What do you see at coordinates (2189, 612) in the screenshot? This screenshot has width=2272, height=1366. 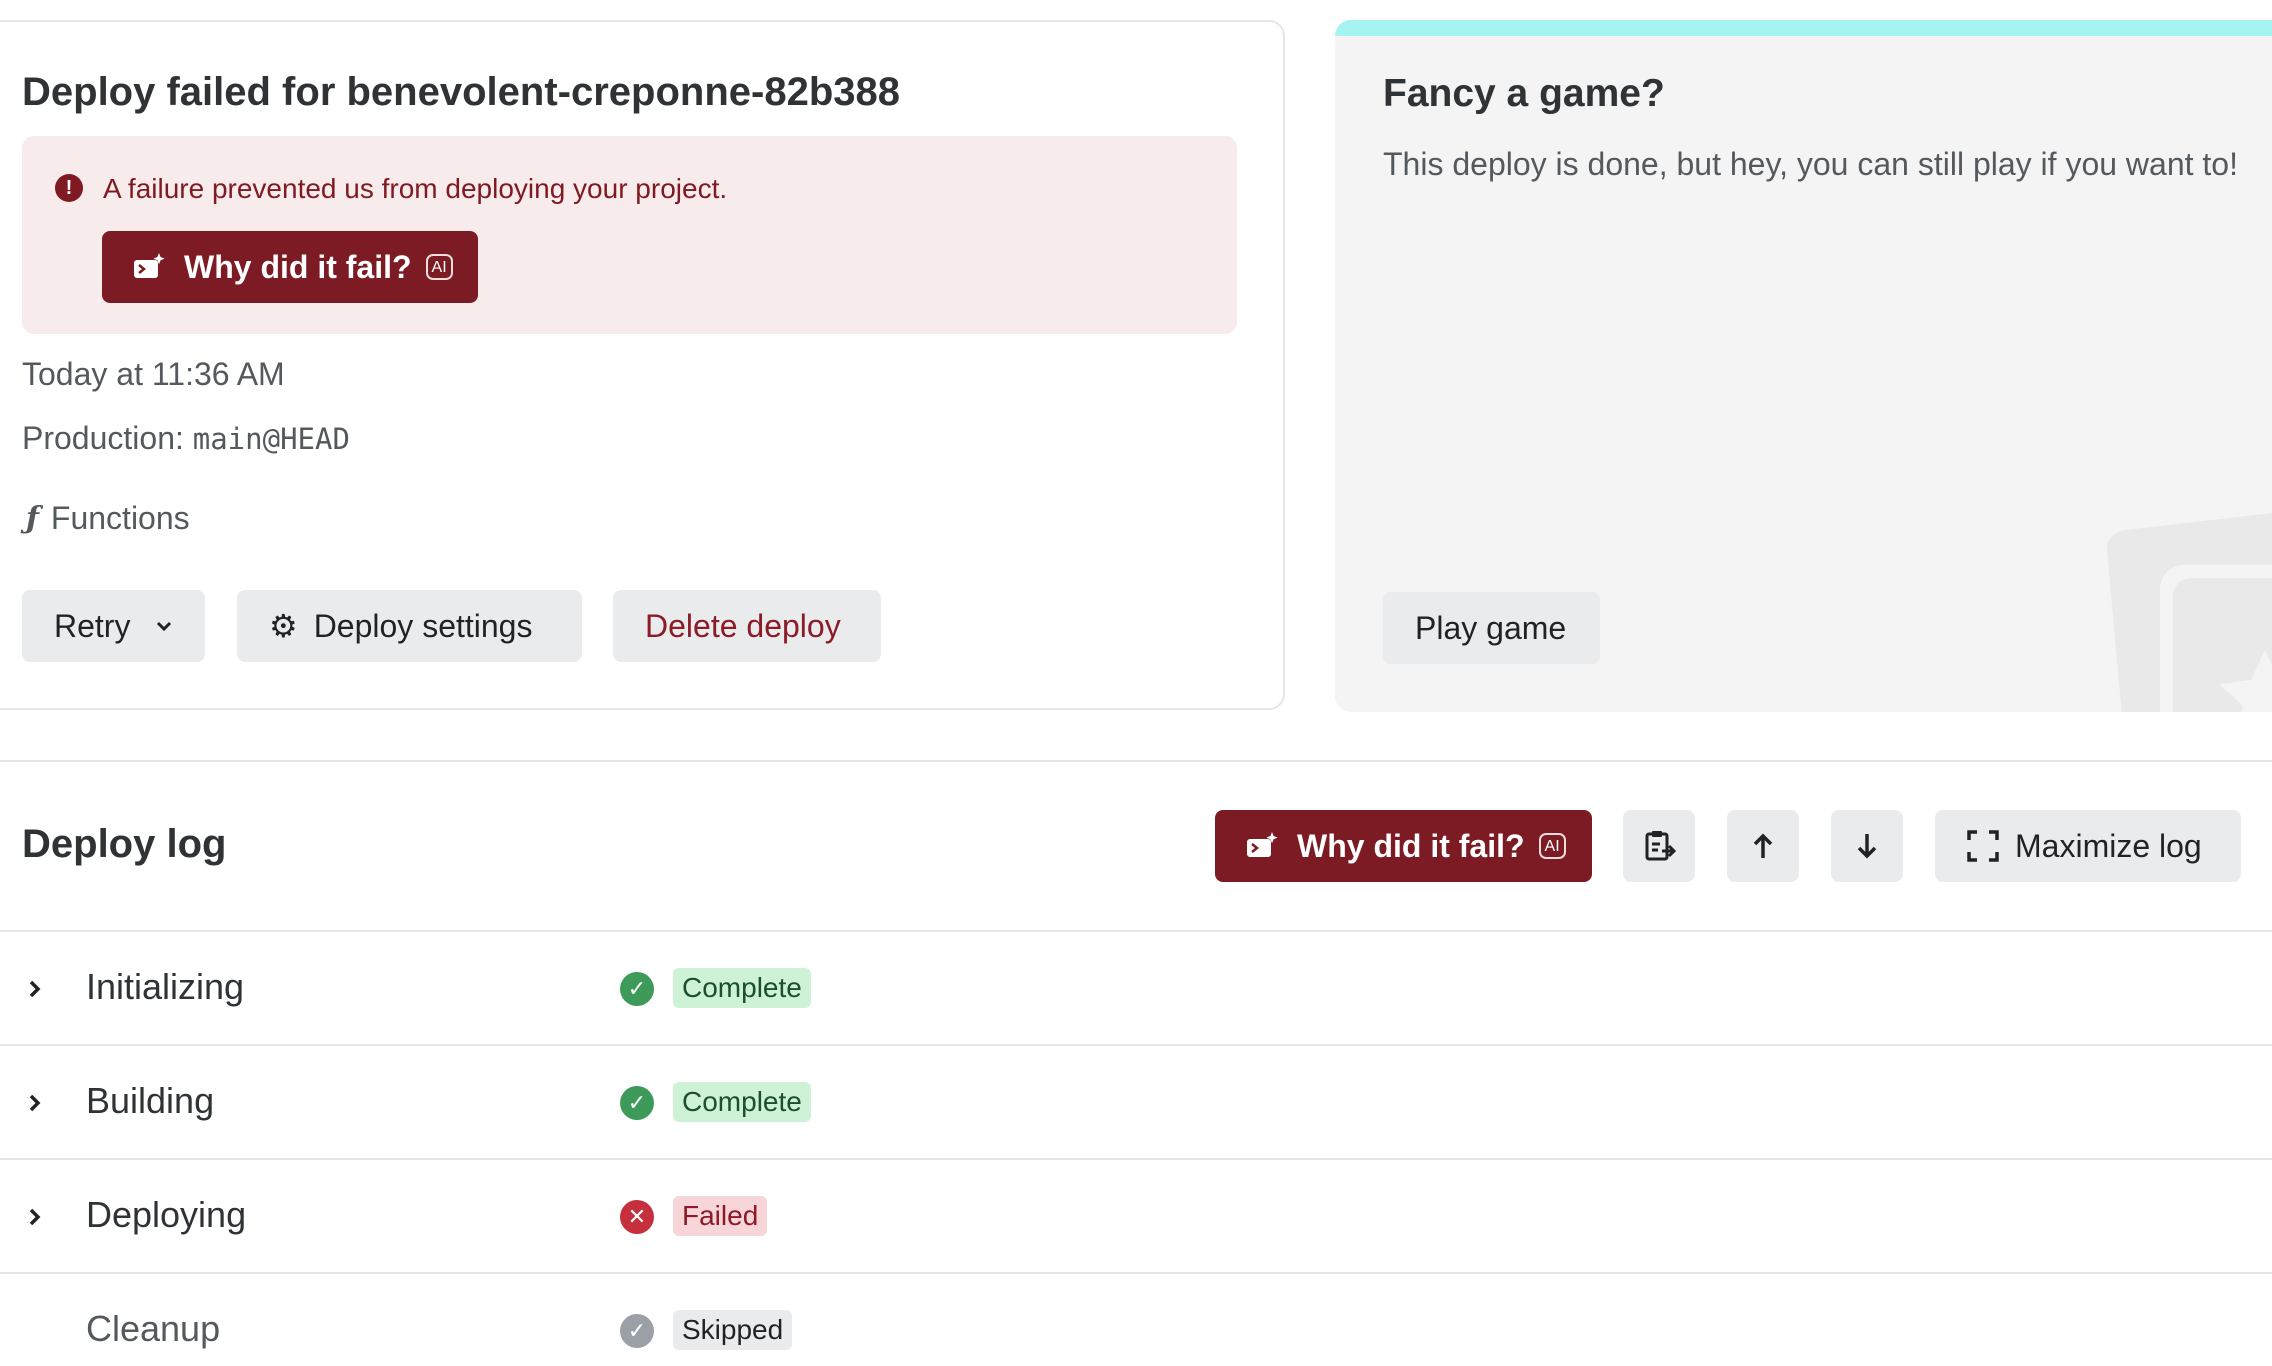 I see `game-decoration-icon` at bounding box center [2189, 612].